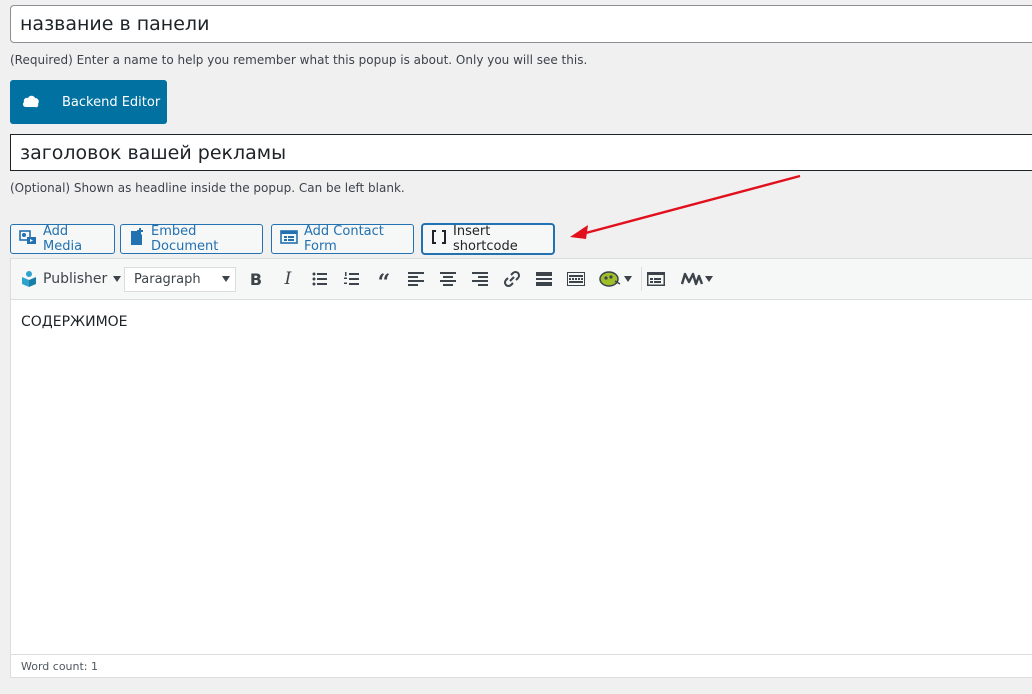  I want to click on bold-button: B, so click(256, 279).